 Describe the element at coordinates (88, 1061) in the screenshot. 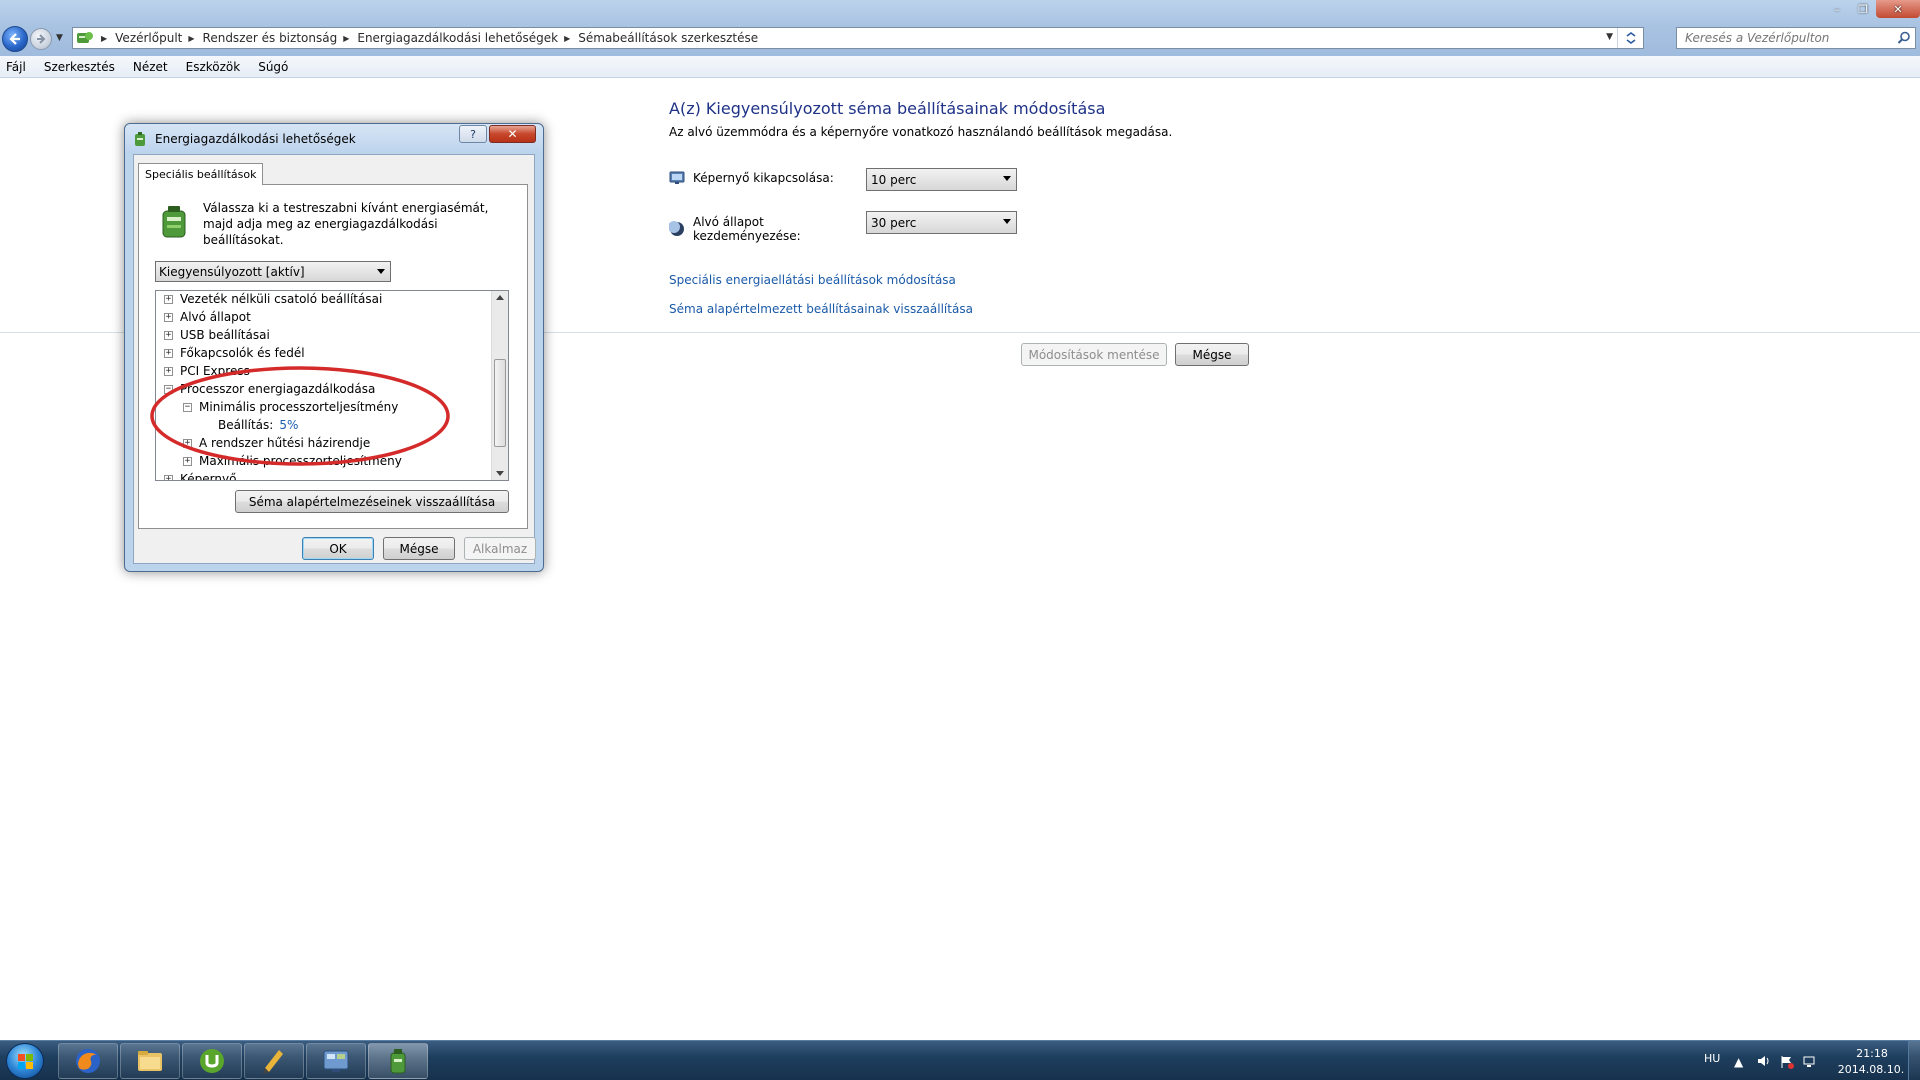

I see `taskbar-firefox` at that location.